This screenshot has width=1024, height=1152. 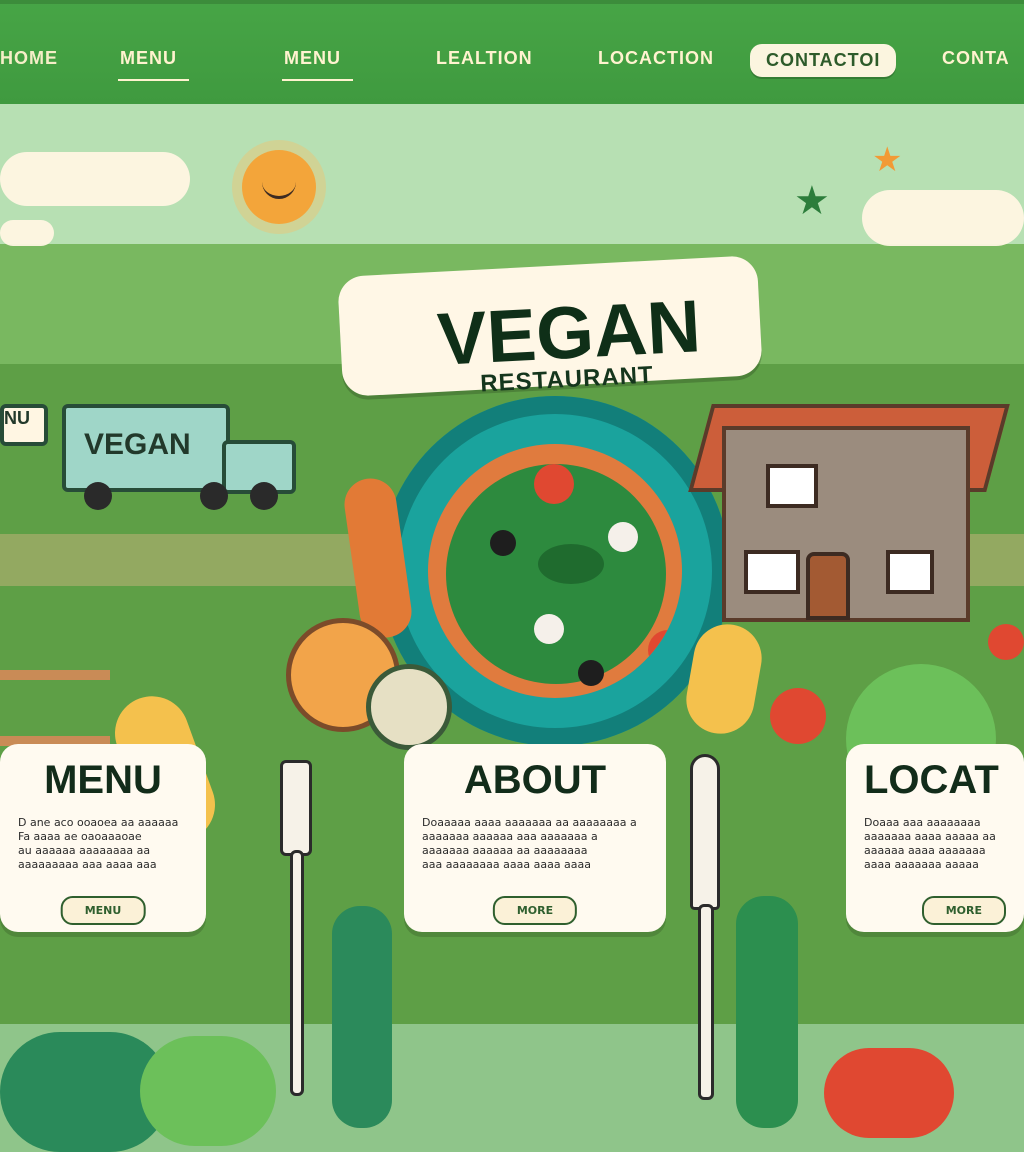 I want to click on hero-banner: VEGAN RESTAURANT, so click(x=560, y=328).